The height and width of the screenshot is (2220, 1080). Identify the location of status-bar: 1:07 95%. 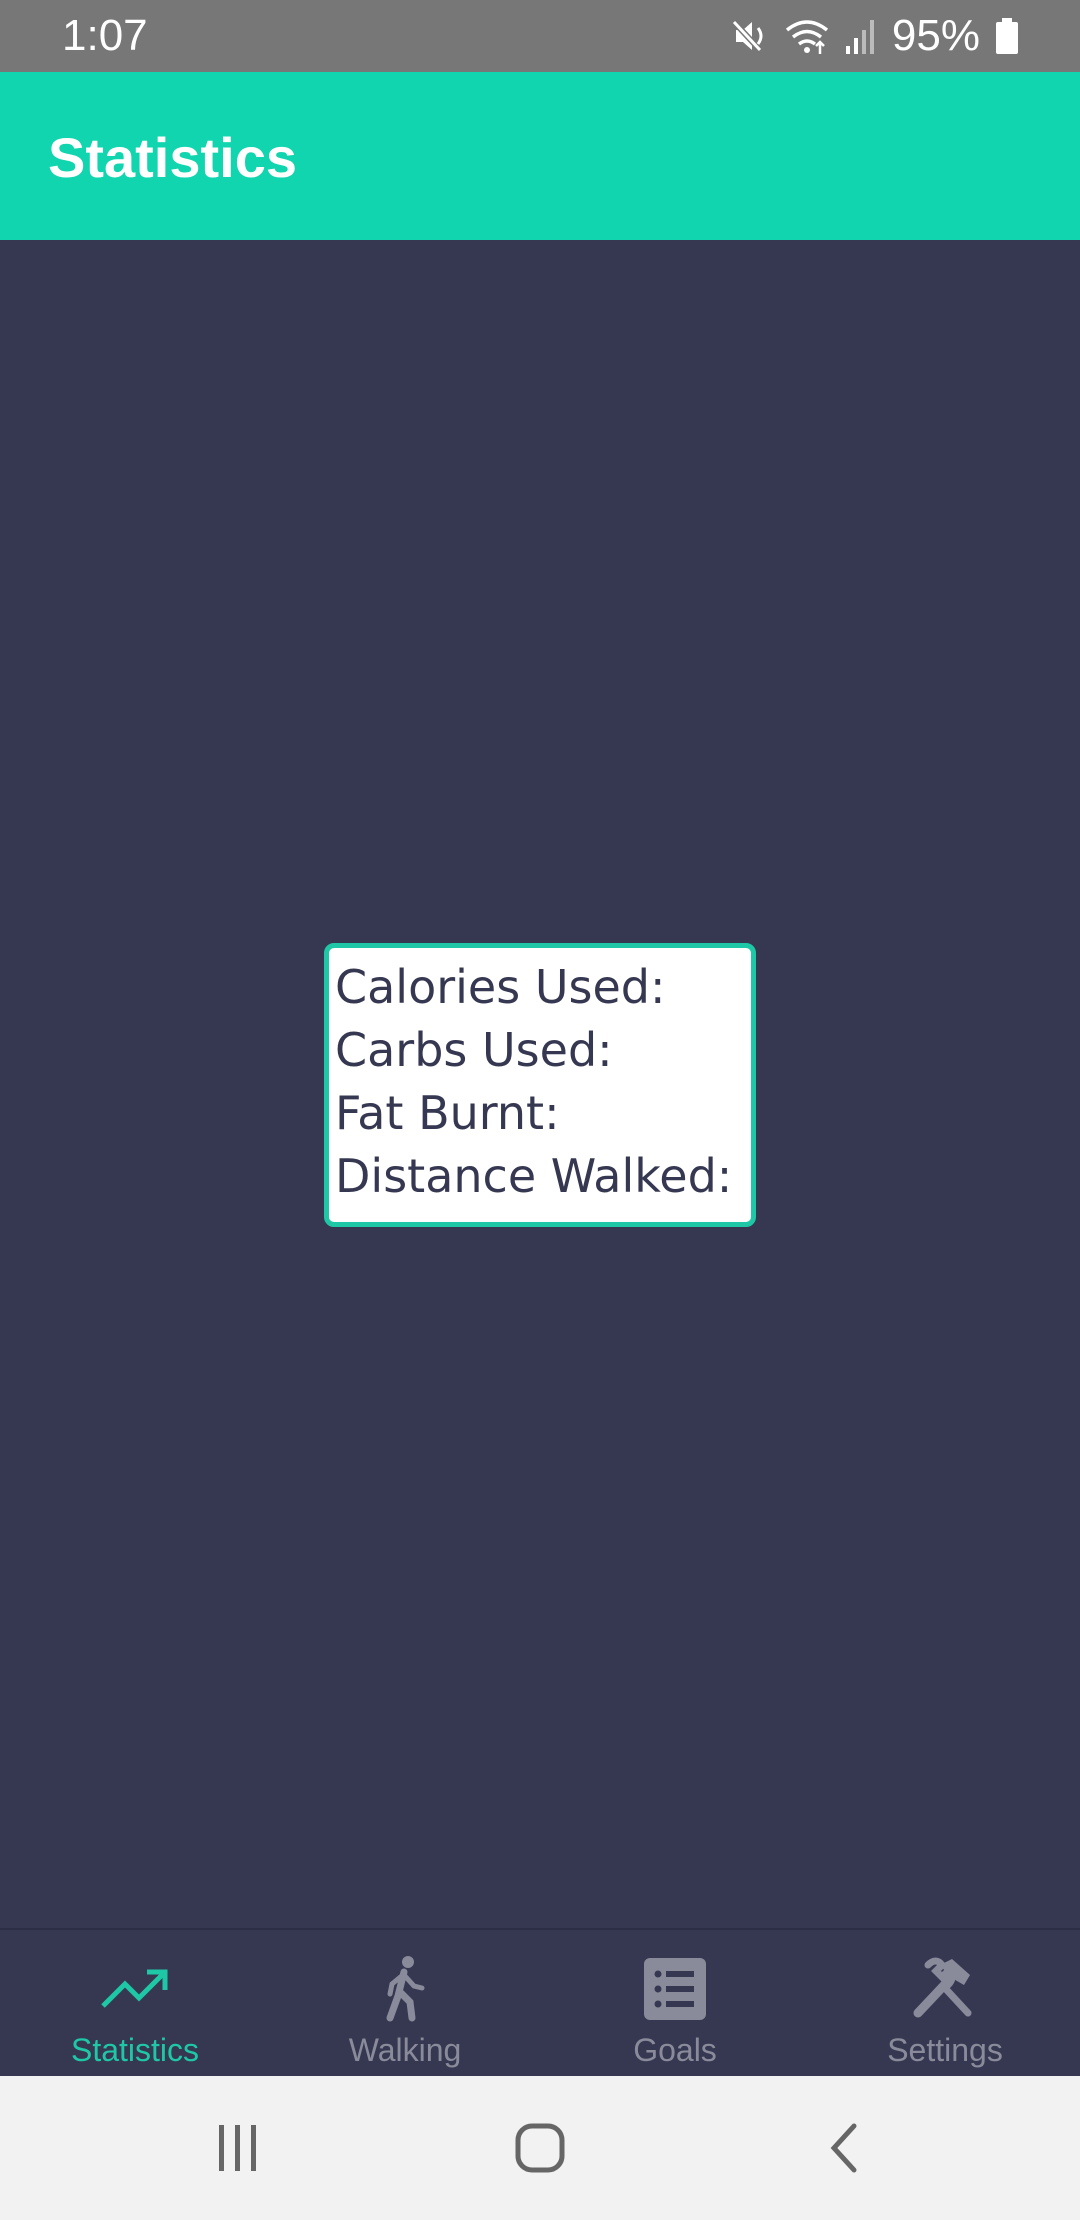
(540, 36).